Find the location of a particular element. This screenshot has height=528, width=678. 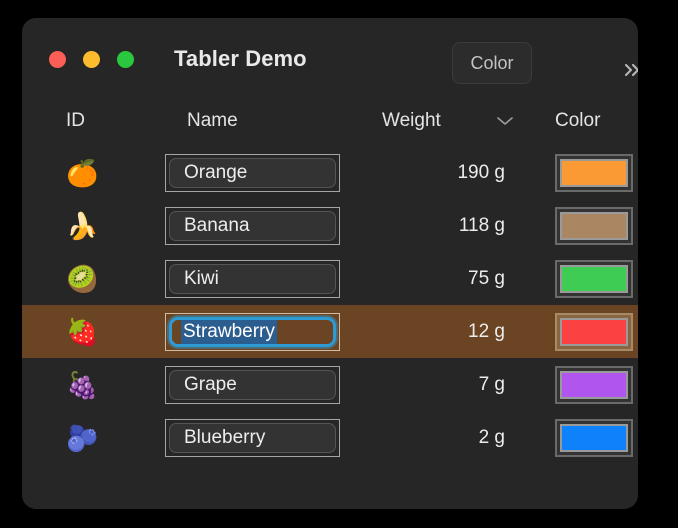

weight-value: 7 g is located at coordinates (491, 384).